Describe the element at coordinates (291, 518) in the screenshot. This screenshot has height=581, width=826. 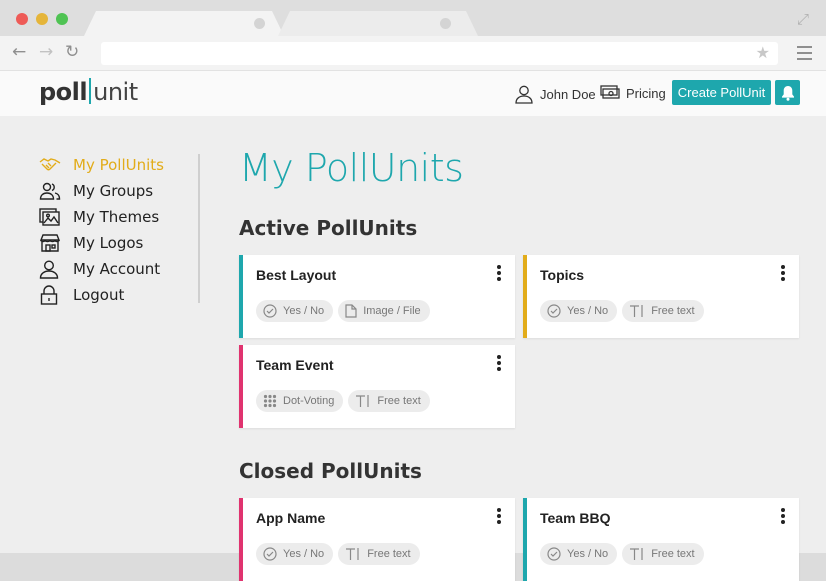
I see `card-title: App Name` at that location.